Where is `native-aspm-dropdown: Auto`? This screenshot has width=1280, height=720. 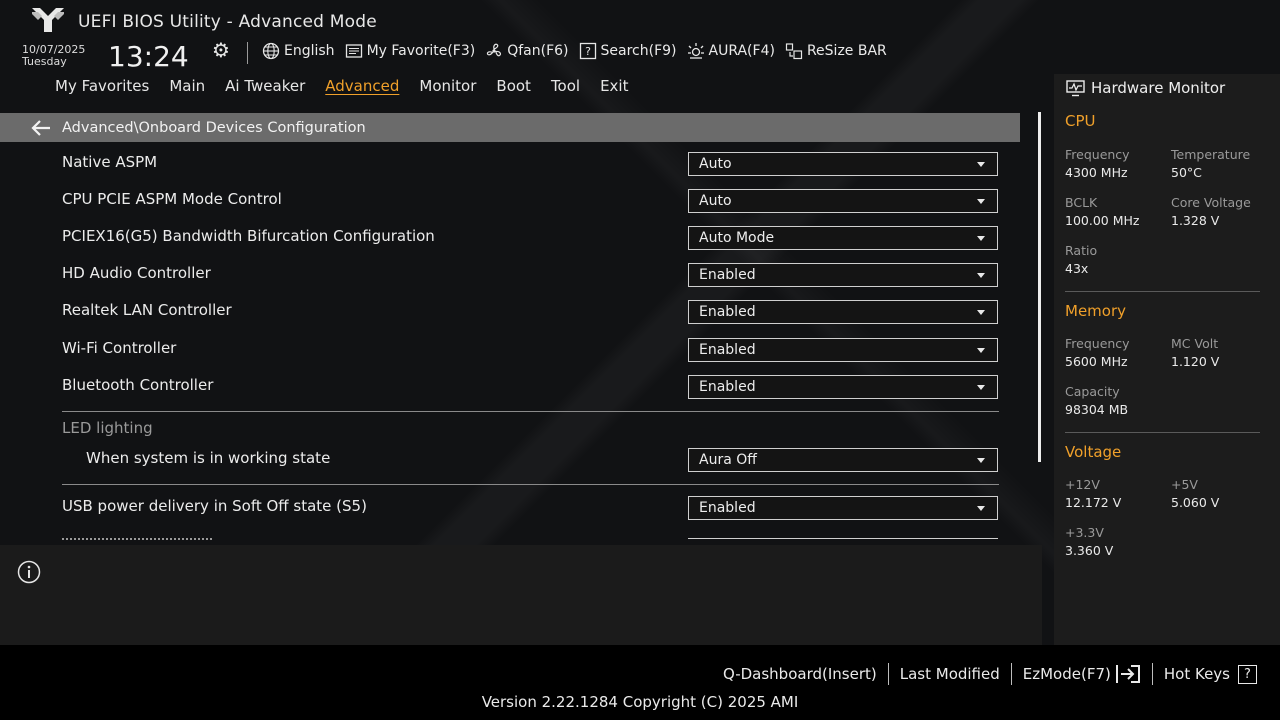
native-aspm-dropdown: Auto is located at coordinates (843, 164).